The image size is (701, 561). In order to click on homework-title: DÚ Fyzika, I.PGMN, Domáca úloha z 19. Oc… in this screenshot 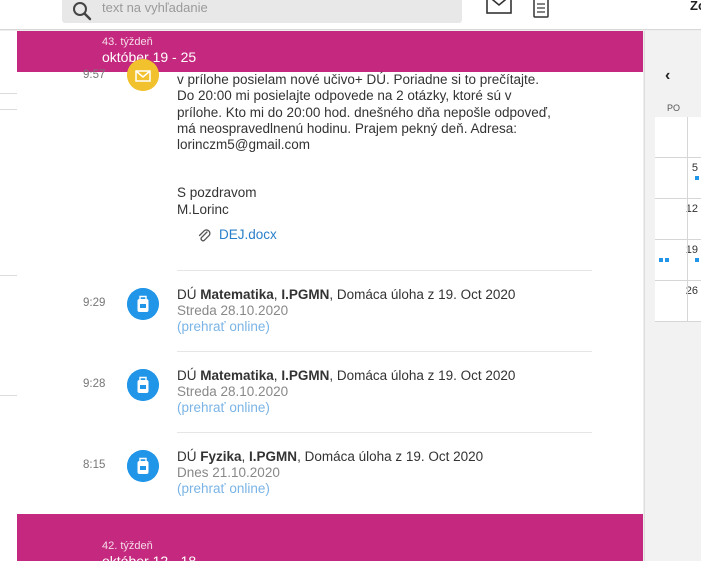, I will do `click(330, 456)`.